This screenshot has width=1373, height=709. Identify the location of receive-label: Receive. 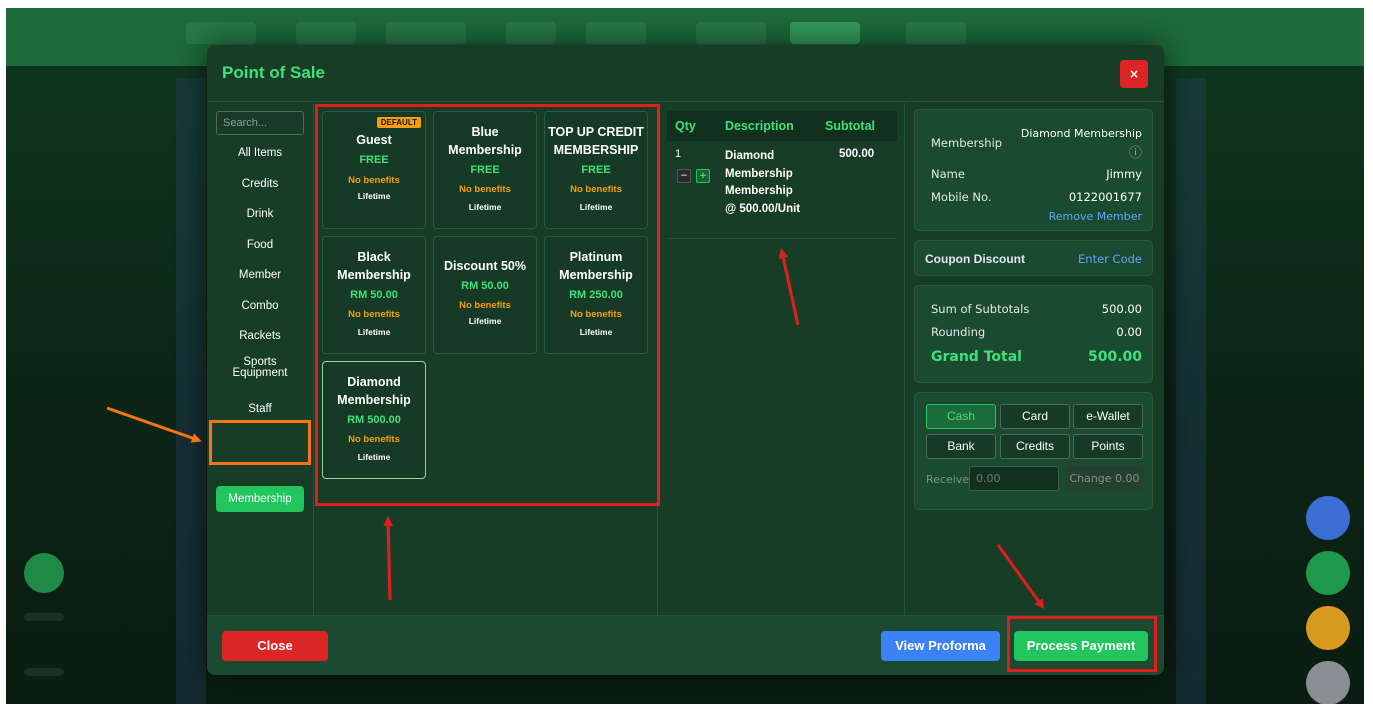
(948, 479).